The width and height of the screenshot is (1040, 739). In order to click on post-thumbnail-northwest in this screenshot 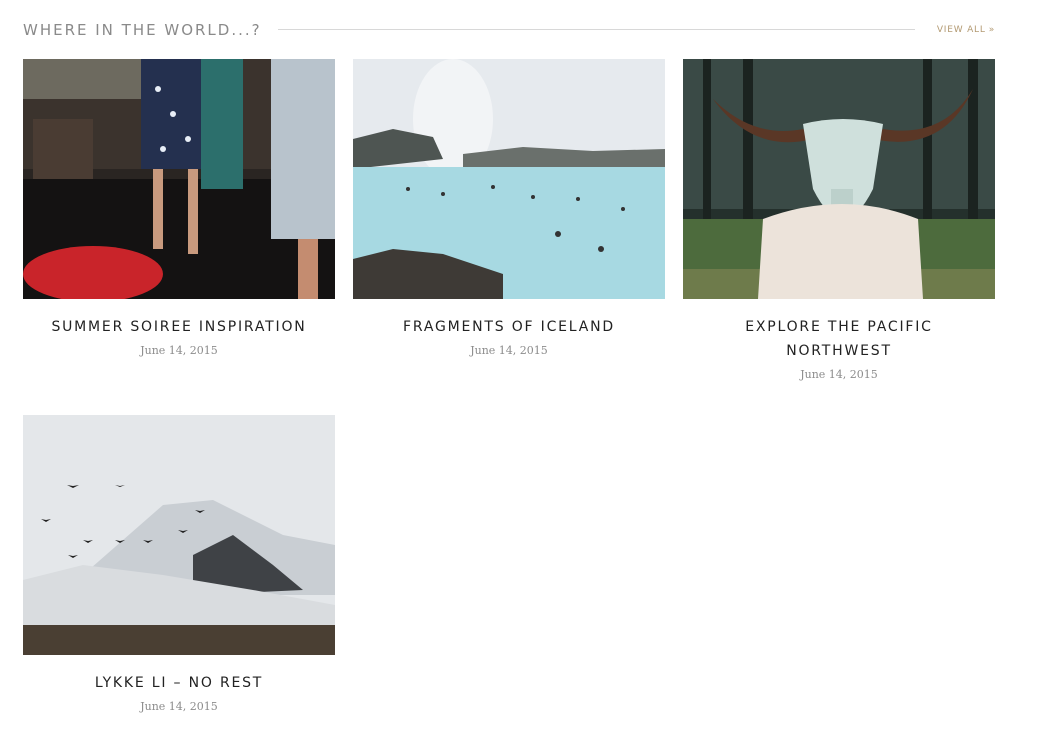, I will do `click(839, 179)`.